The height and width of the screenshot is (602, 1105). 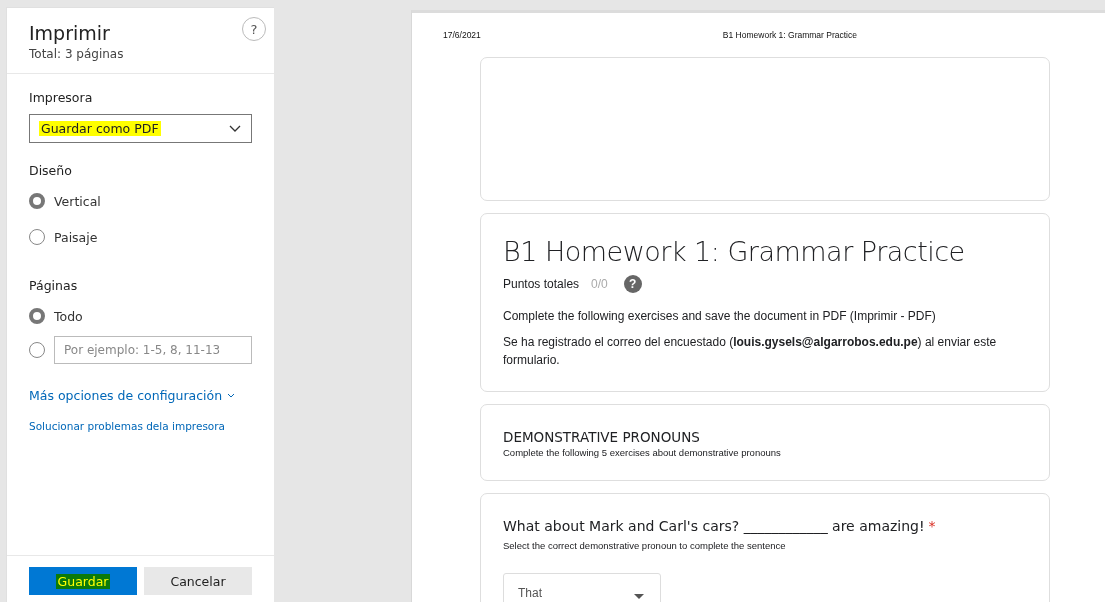 What do you see at coordinates (140, 426) in the screenshot?
I see `troubleshoot-link: Solucionar problemas dela impresora` at bounding box center [140, 426].